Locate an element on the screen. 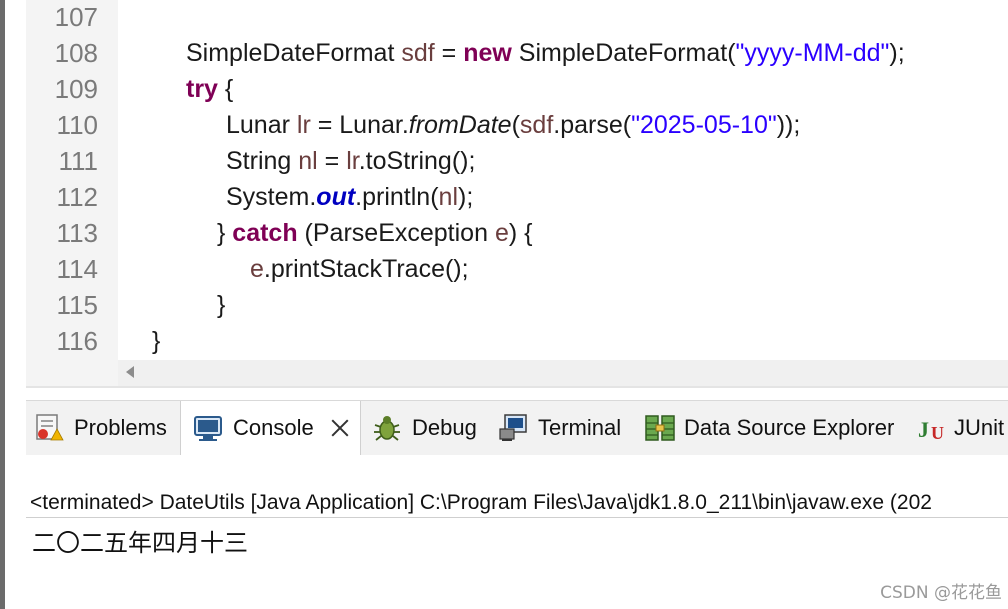 The width and height of the screenshot is (1008, 609). terminal-icon is located at coordinates (513, 428).